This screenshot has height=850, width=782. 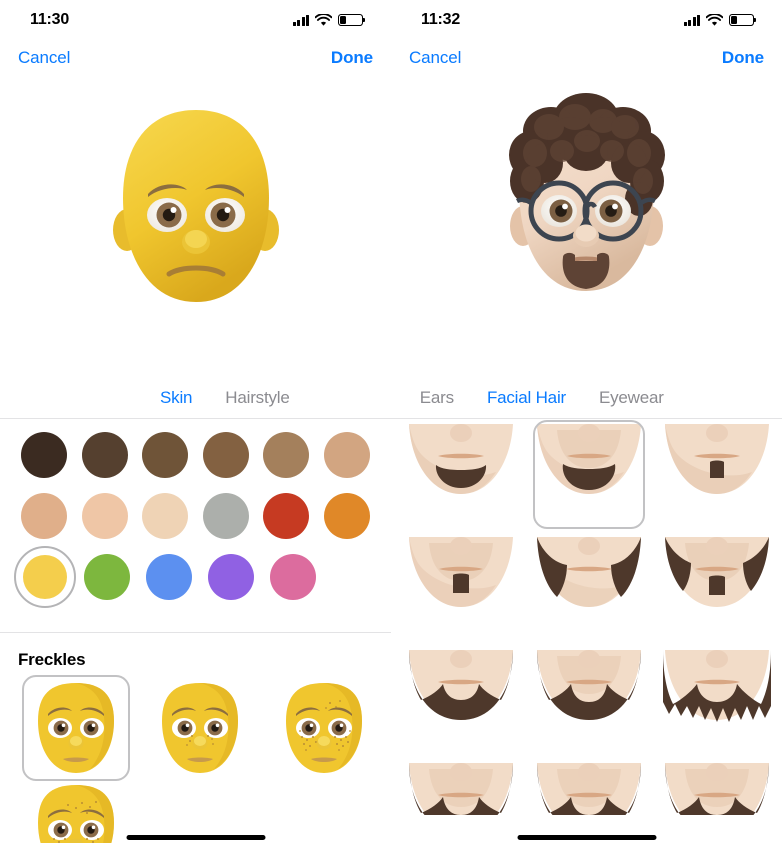 What do you see at coordinates (437, 398) in the screenshot?
I see `tab-ears: Ears` at bounding box center [437, 398].